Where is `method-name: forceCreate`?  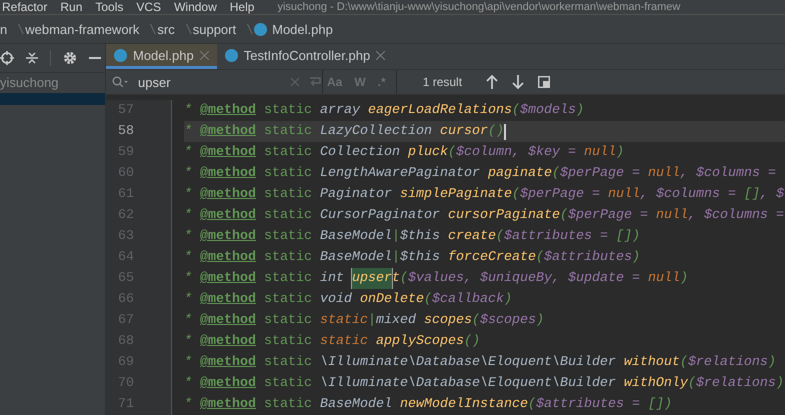 method-name: forceCreate is located at coordinates (492, 258).